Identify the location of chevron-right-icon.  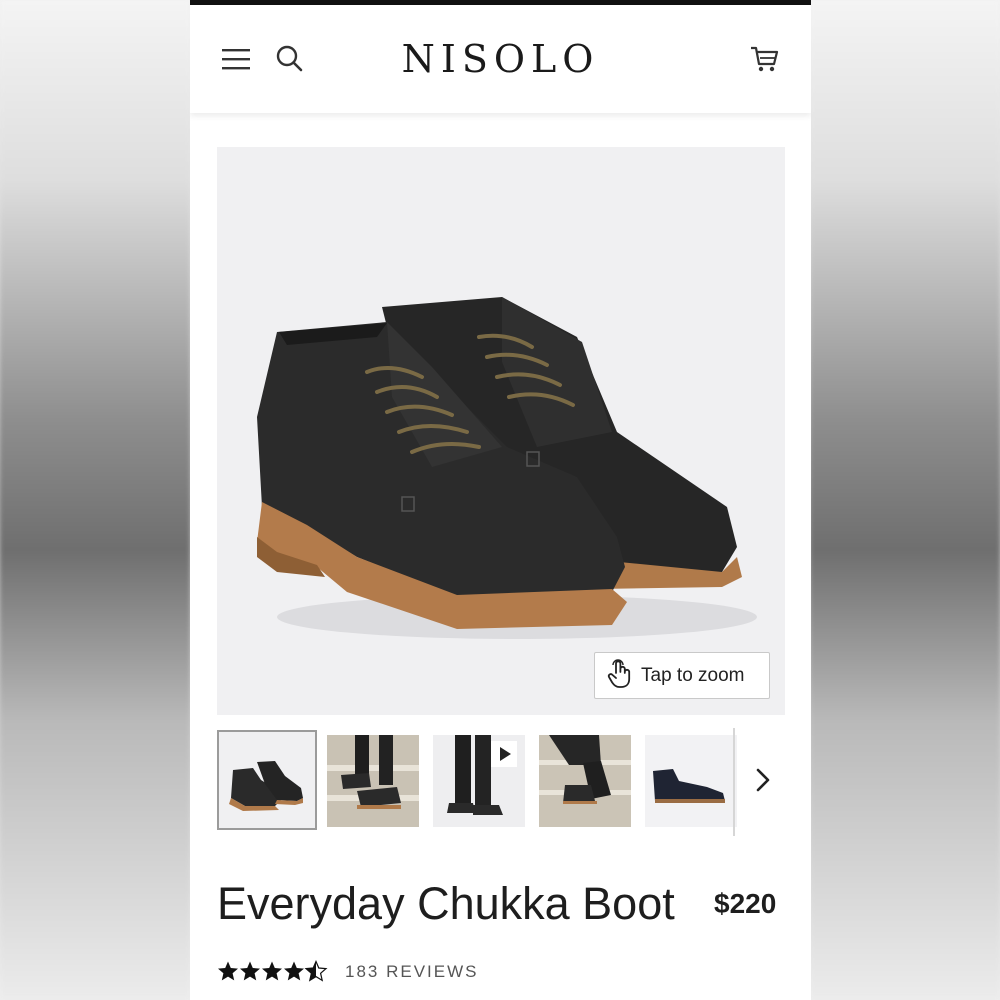
(763, 780).